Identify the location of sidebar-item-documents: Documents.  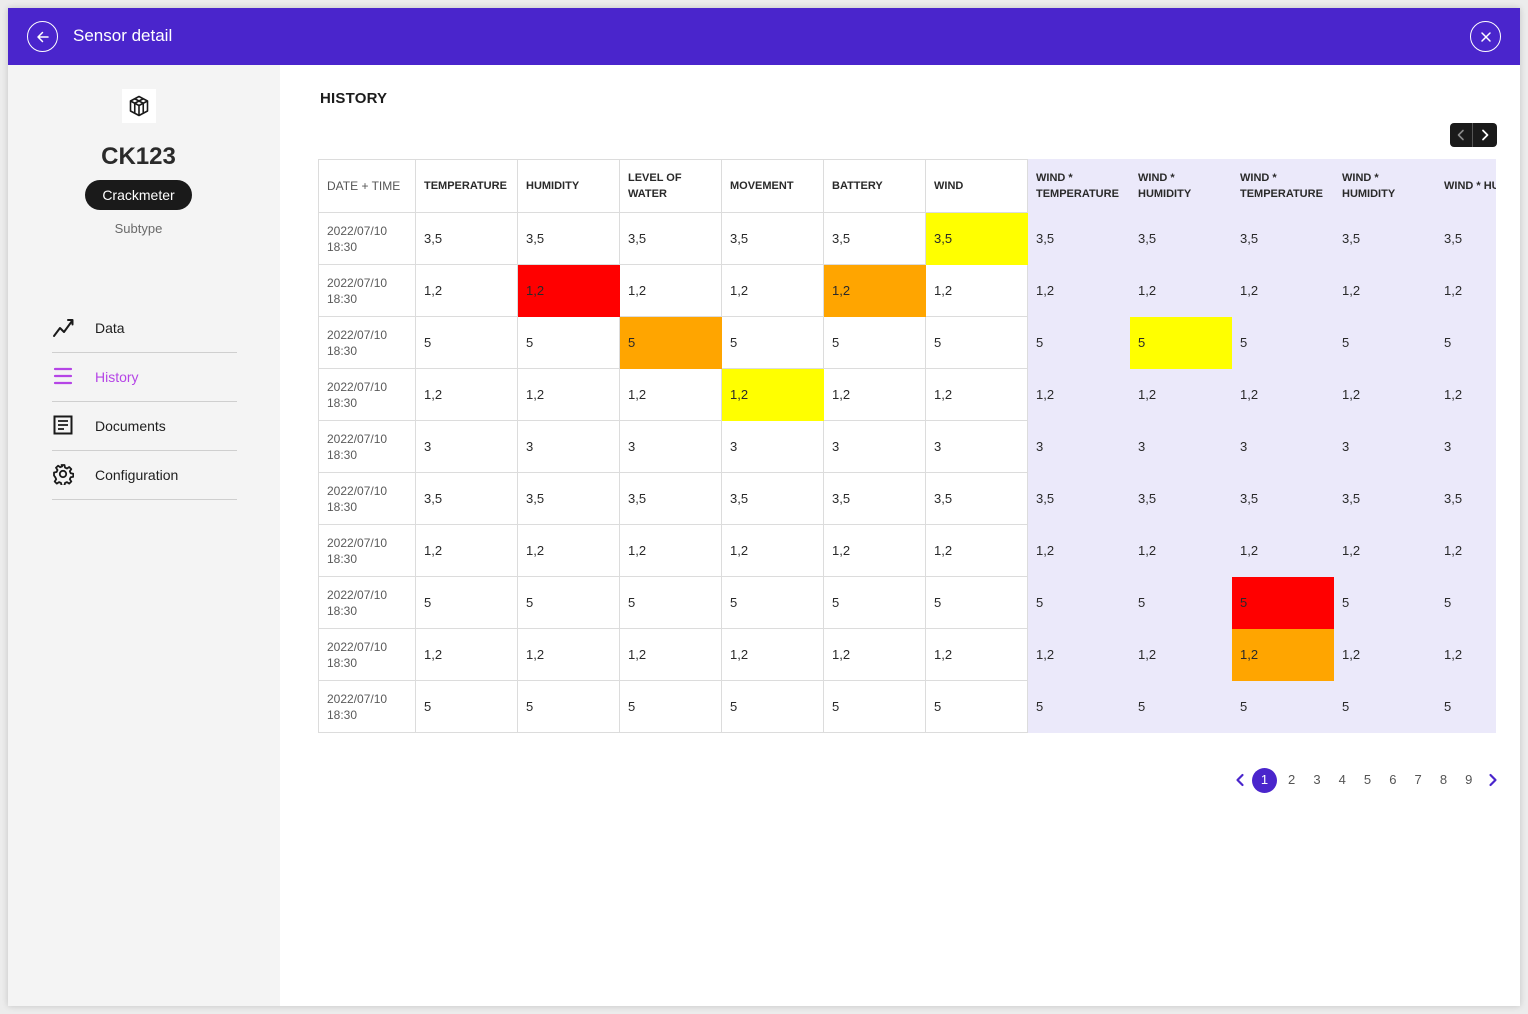
(144, 426).